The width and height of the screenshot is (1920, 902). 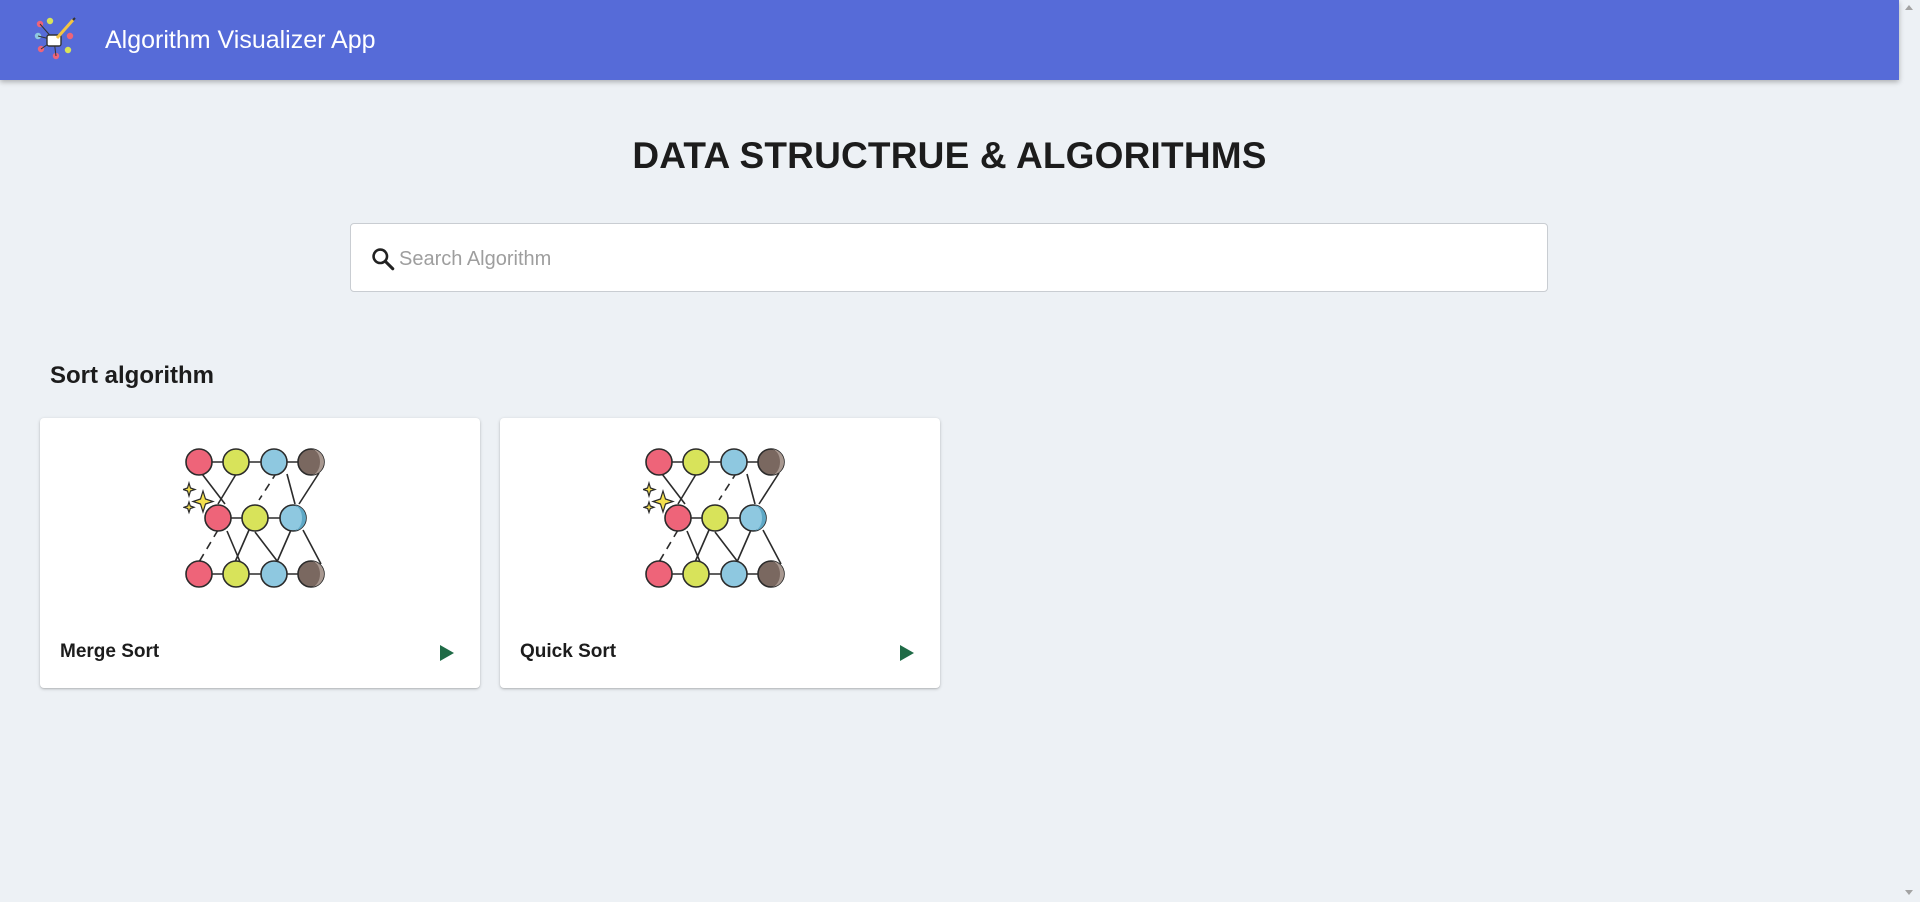 I want to click on section-title-sort: Sort algorithm, so click(x=132, y=375).